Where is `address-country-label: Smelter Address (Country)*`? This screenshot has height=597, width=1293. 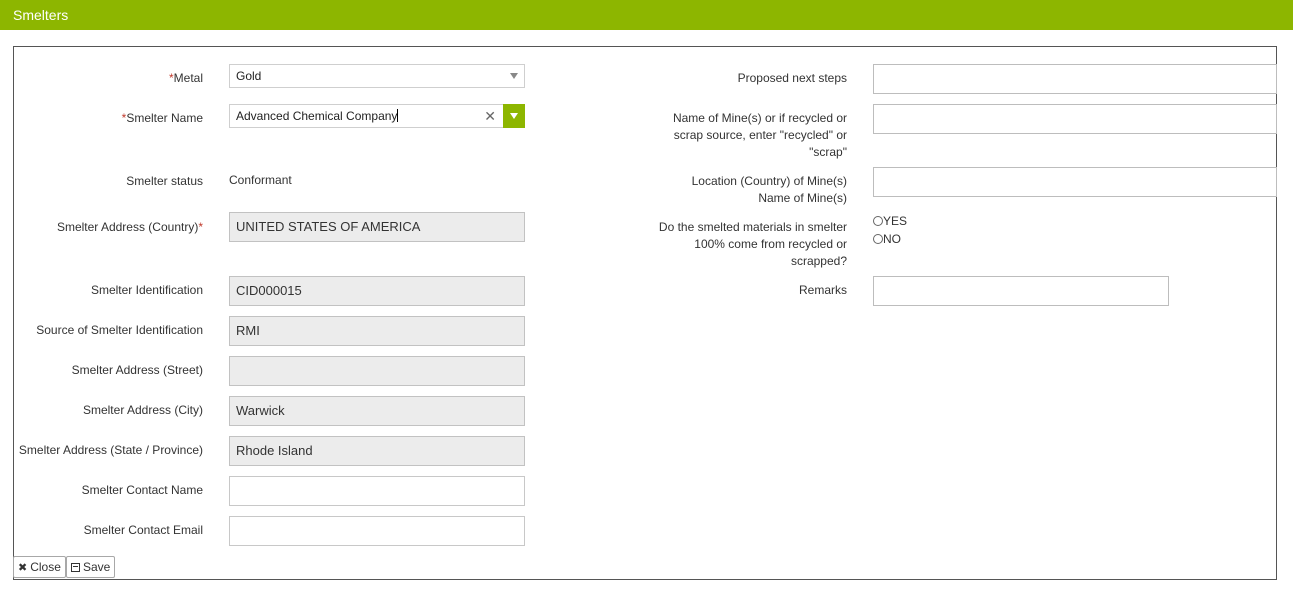
address-country-label: Smelter Address (Country)* is located at coordinates (129, 227).